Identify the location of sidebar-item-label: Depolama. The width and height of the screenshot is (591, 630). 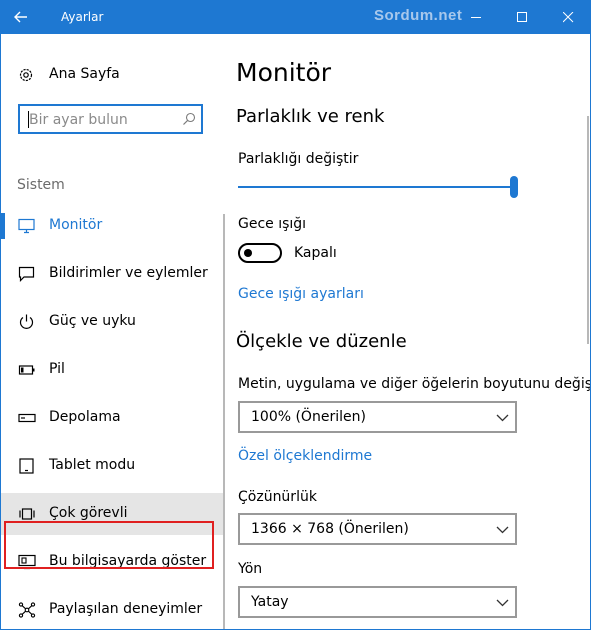
(85, 417).